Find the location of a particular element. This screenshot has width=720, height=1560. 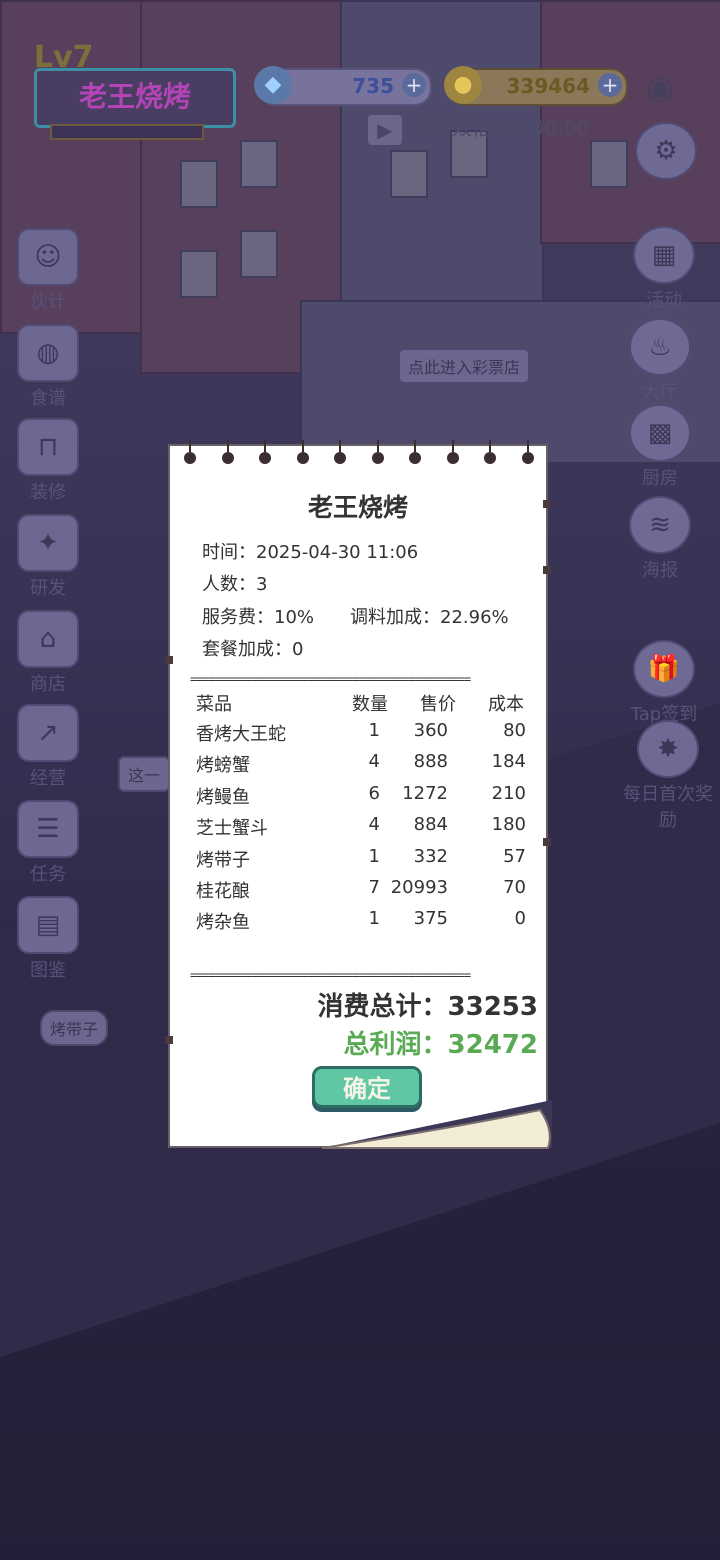

combo-label: 套餐加成： is located at coordinates (247, 649).